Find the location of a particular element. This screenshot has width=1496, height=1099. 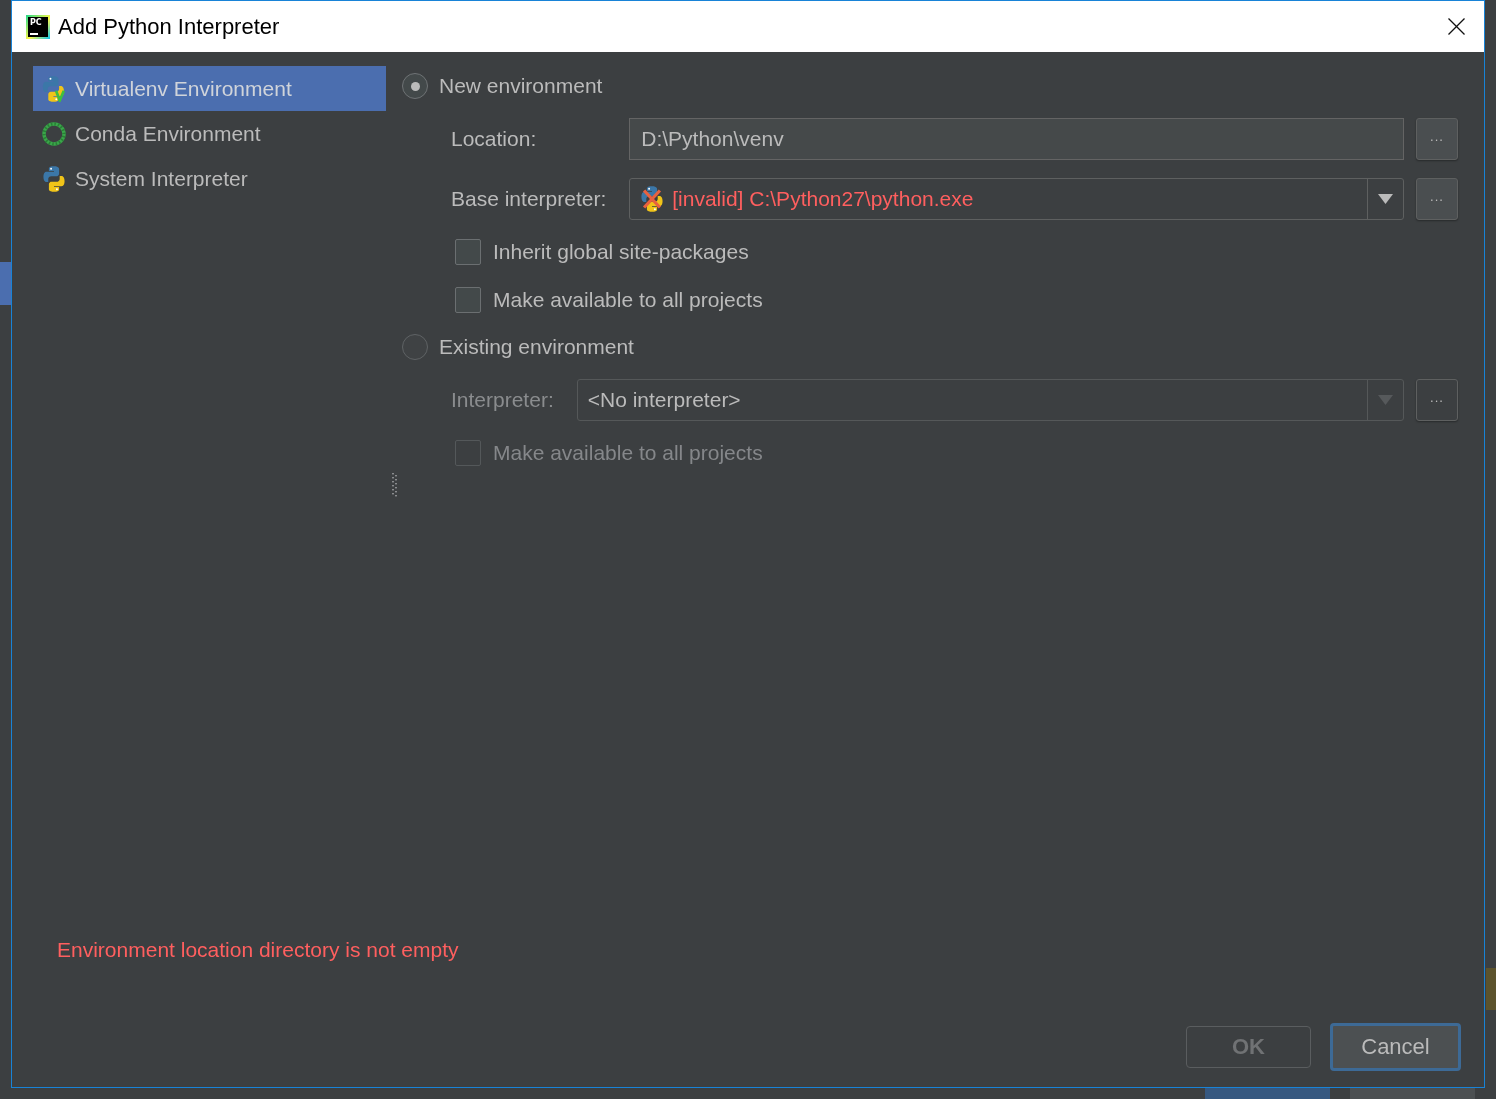

ring-icon is located at coordinates (54, 133).